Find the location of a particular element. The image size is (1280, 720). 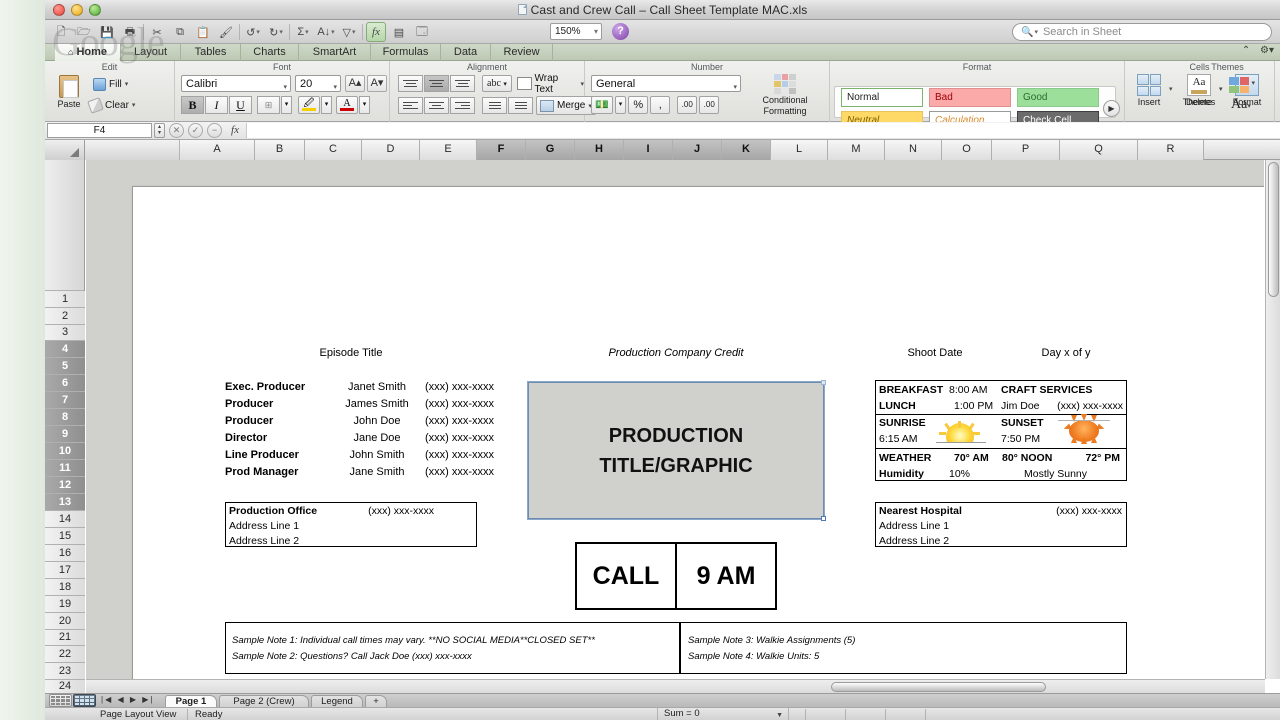

currency-dropdown-icon: ▾ is located at coordinates (620, 105).